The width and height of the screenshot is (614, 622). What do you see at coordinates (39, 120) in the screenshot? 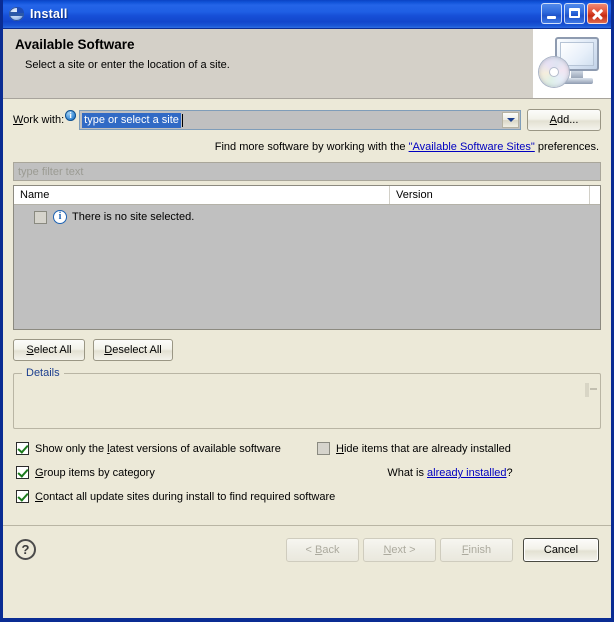
I see `work-with-label: Work with:` at bounding box center [39, 120].